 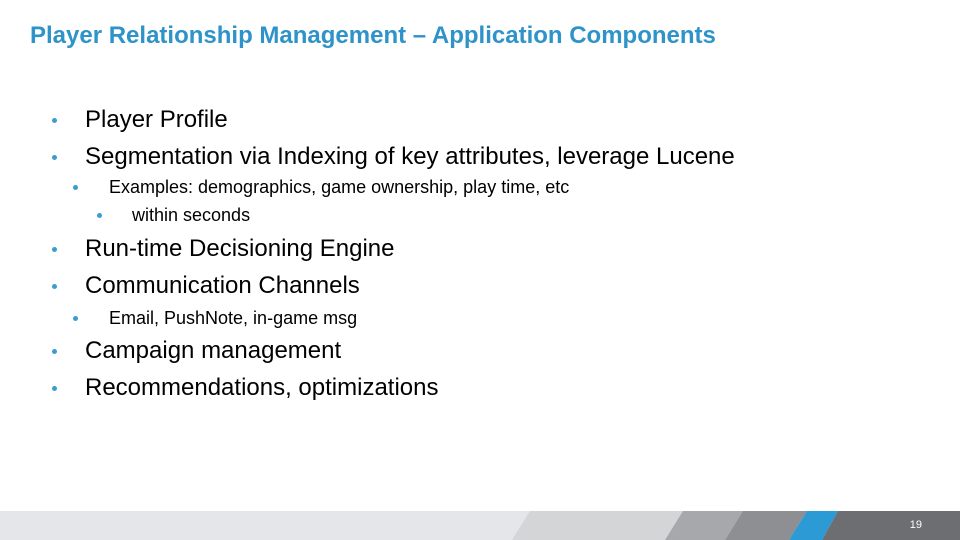 I want to click on bullet-text: Recommendations, optimizations, so click(x=262, y=387).